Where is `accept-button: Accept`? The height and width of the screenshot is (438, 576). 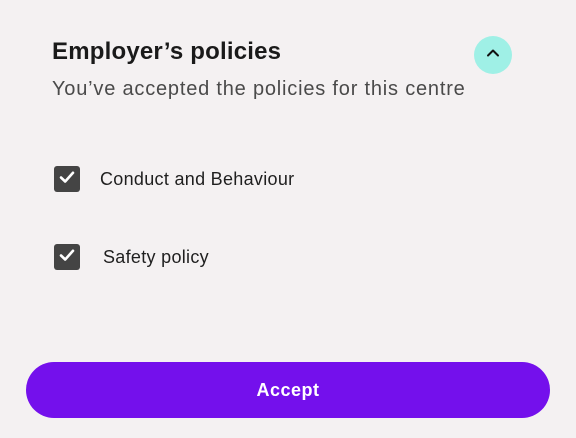 accept-button: Accept is located at coordinates (288, 390).